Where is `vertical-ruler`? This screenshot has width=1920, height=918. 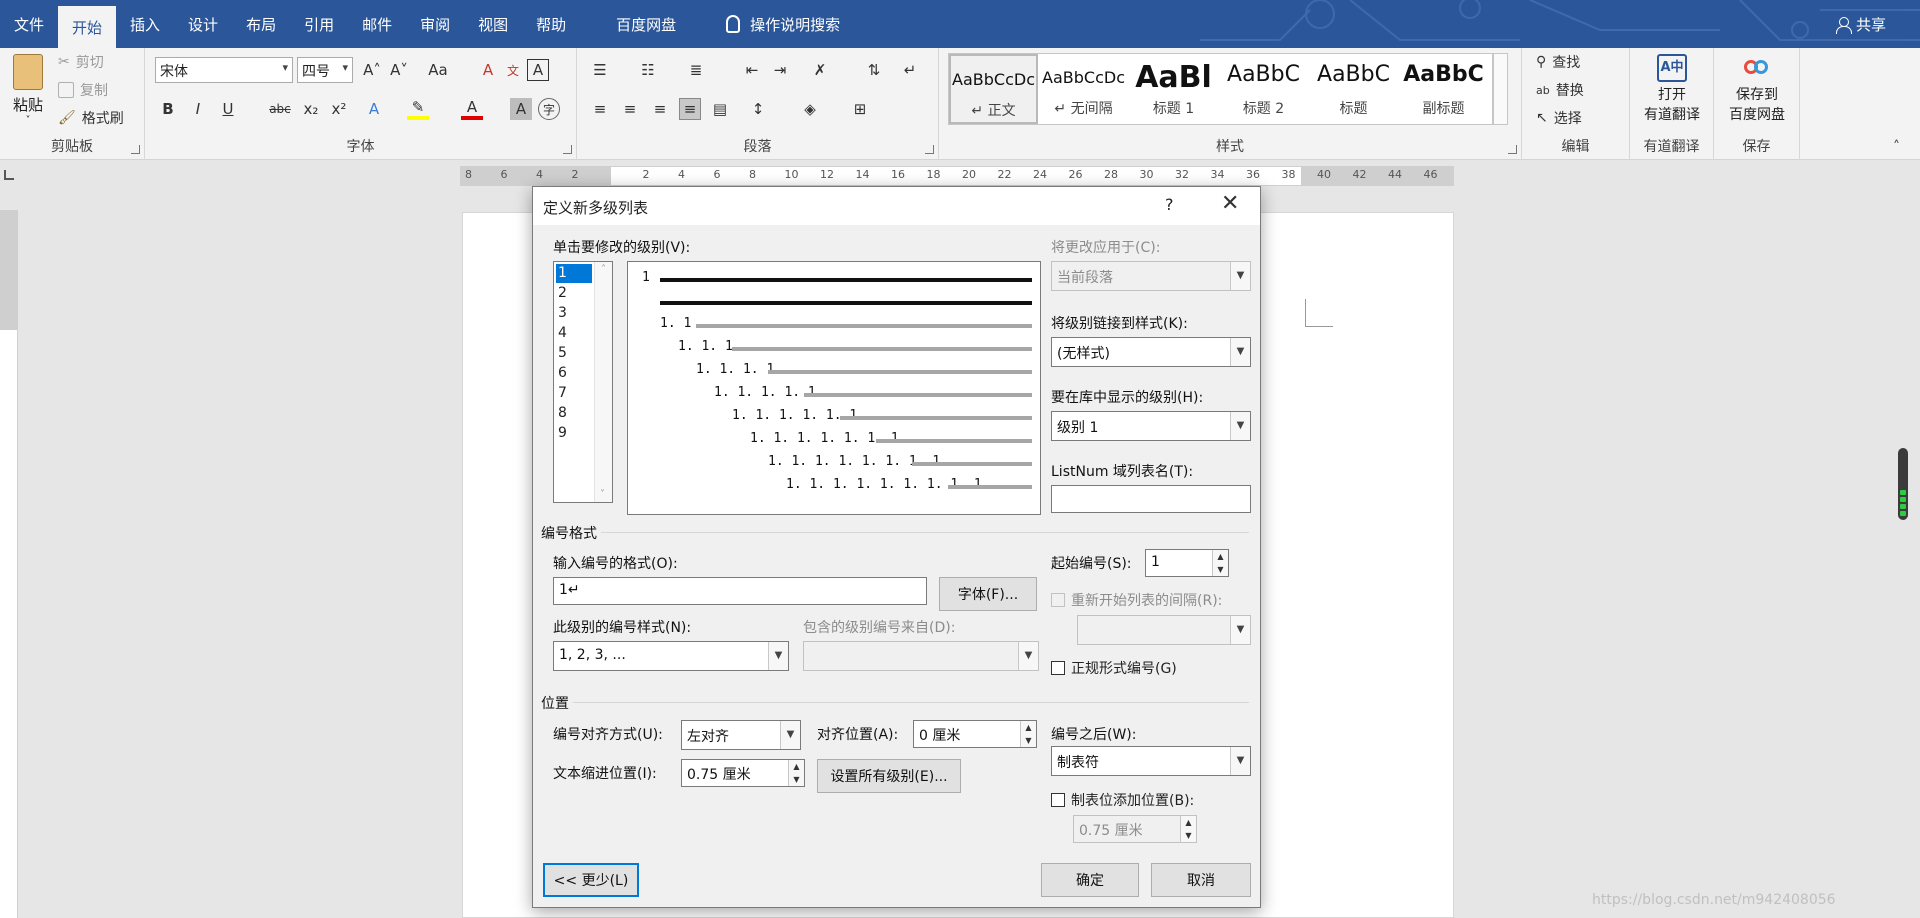 vertical-ruler is located at coordinates (9, 564).